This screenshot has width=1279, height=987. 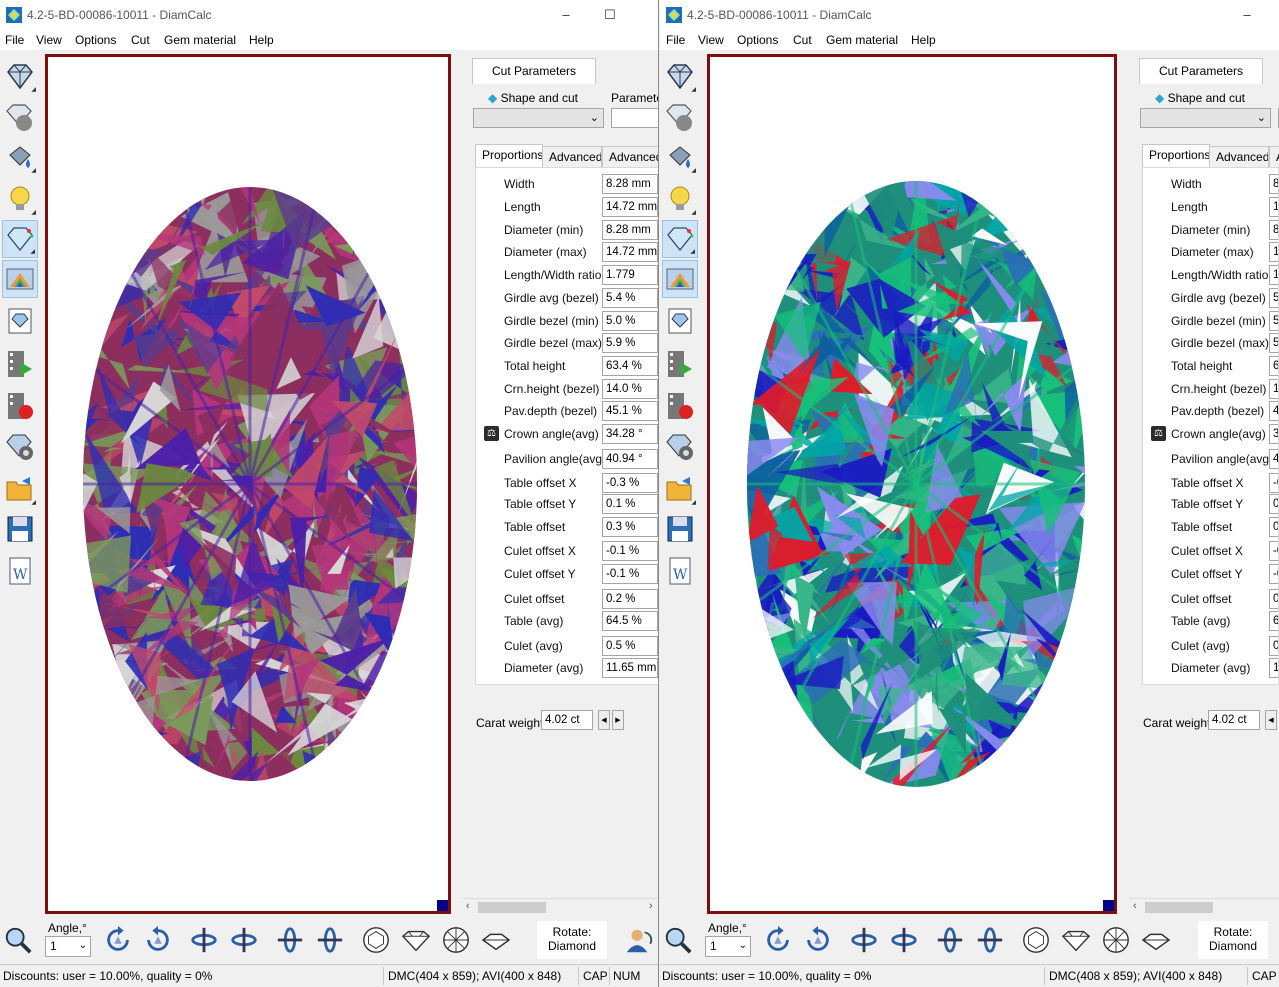 I want to click on photo-button, so click(x=680, y=321).